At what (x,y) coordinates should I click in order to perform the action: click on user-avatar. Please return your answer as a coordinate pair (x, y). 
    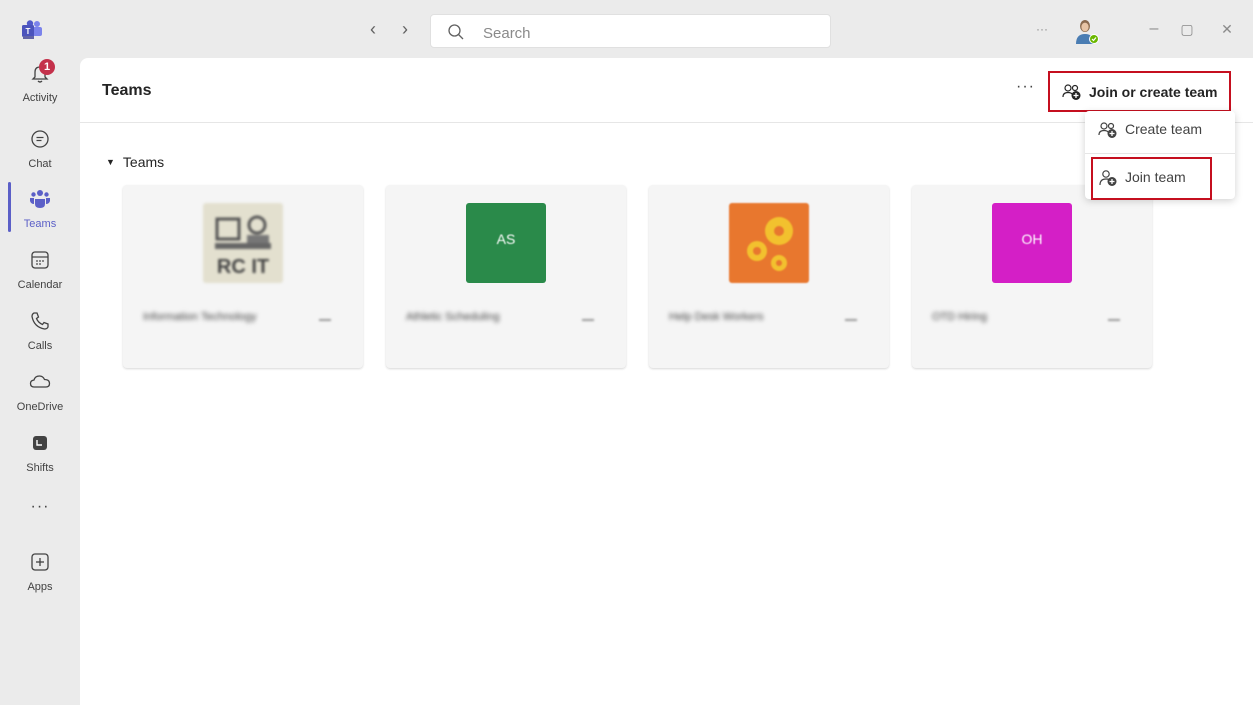
    Looking at the image, I should click on (1086, 31).